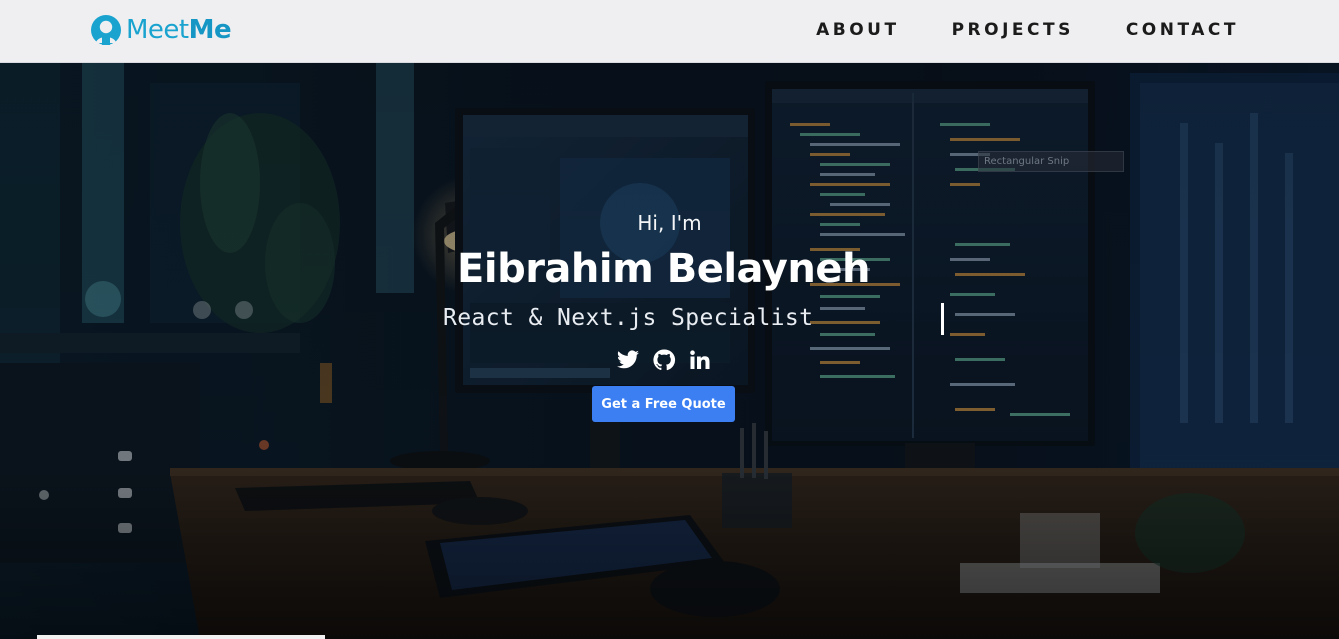  Describe the element at coordinates (663, 269) in the screenshot. I see `hero-name: Eibrahim Belayneh` at that location.